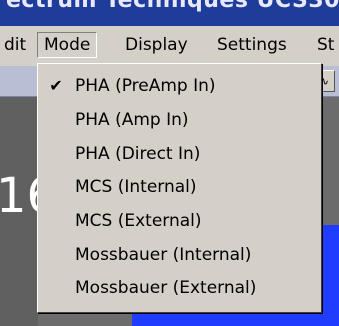 The image size is (339, 326). What do you see at coordinates (325, 45) in the screenshot?
I see `menu-st: St` at bounding box center [325, 45].